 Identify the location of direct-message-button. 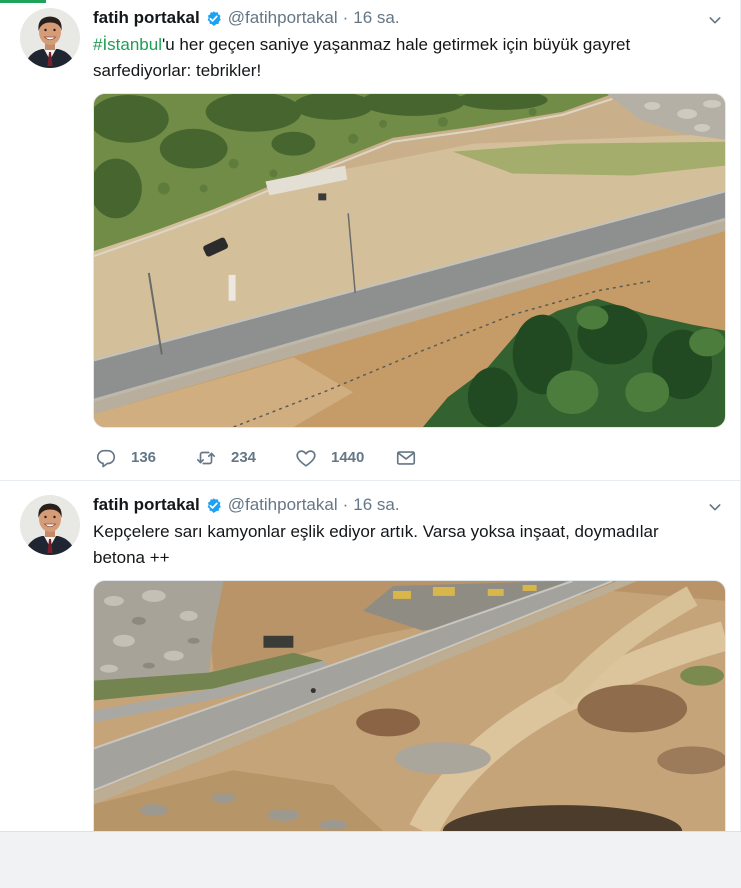
(406, 458).